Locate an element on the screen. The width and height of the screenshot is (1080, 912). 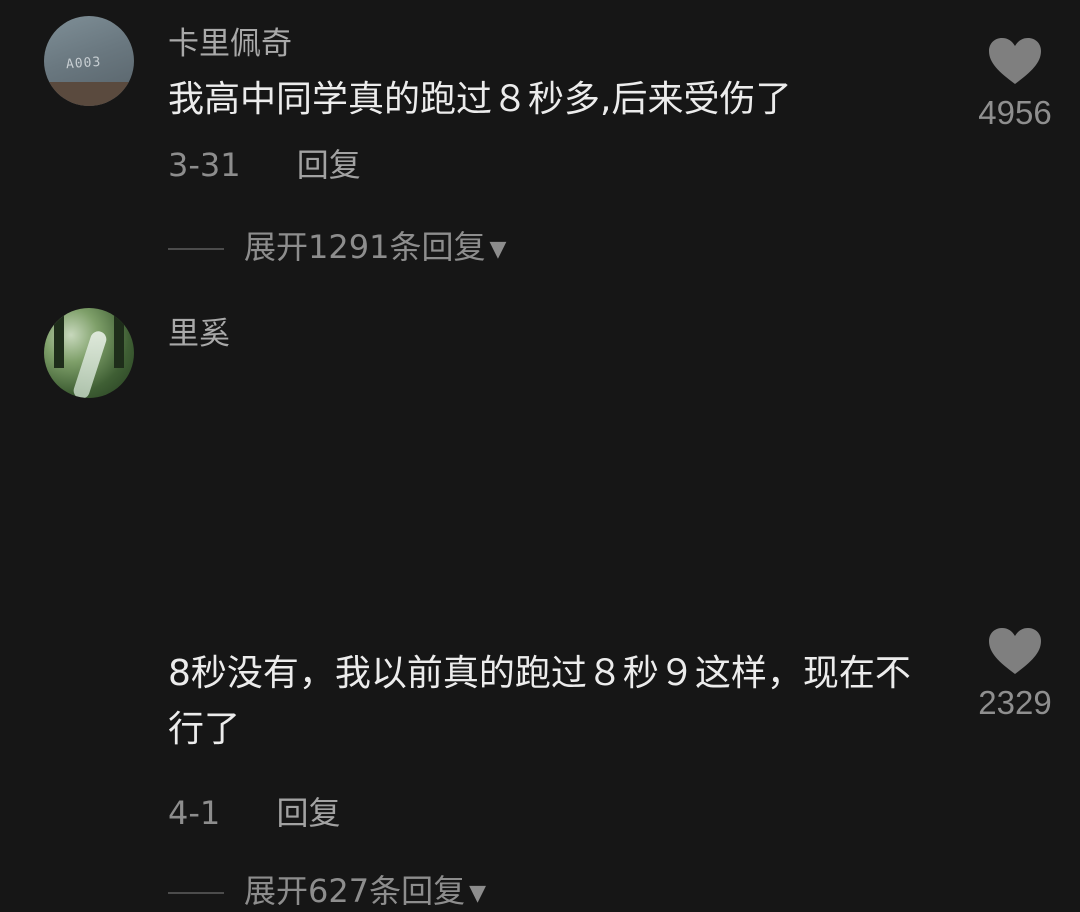
username: 里奚 is located at coordinates (199, 330).